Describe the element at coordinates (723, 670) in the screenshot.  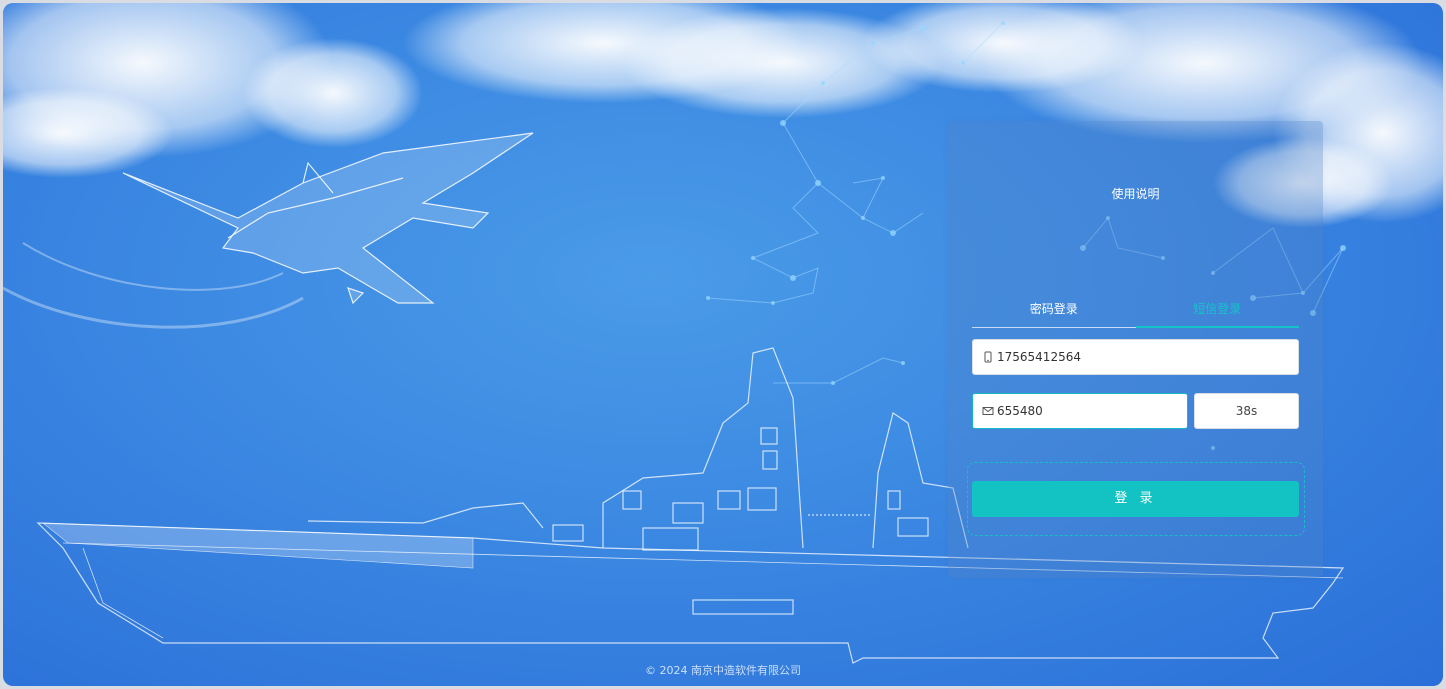
I see `copyright-footer: © 2024 南京中造软件有限公司` at that location.